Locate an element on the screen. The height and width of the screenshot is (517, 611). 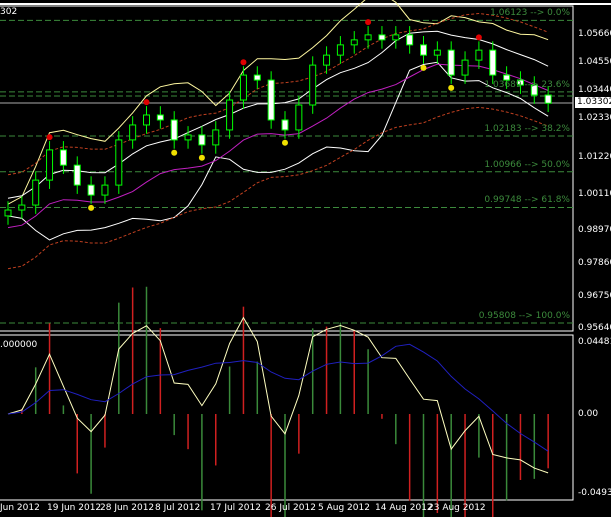
date-label: 19 Jun 2012 is located at coordinates (74, 508).